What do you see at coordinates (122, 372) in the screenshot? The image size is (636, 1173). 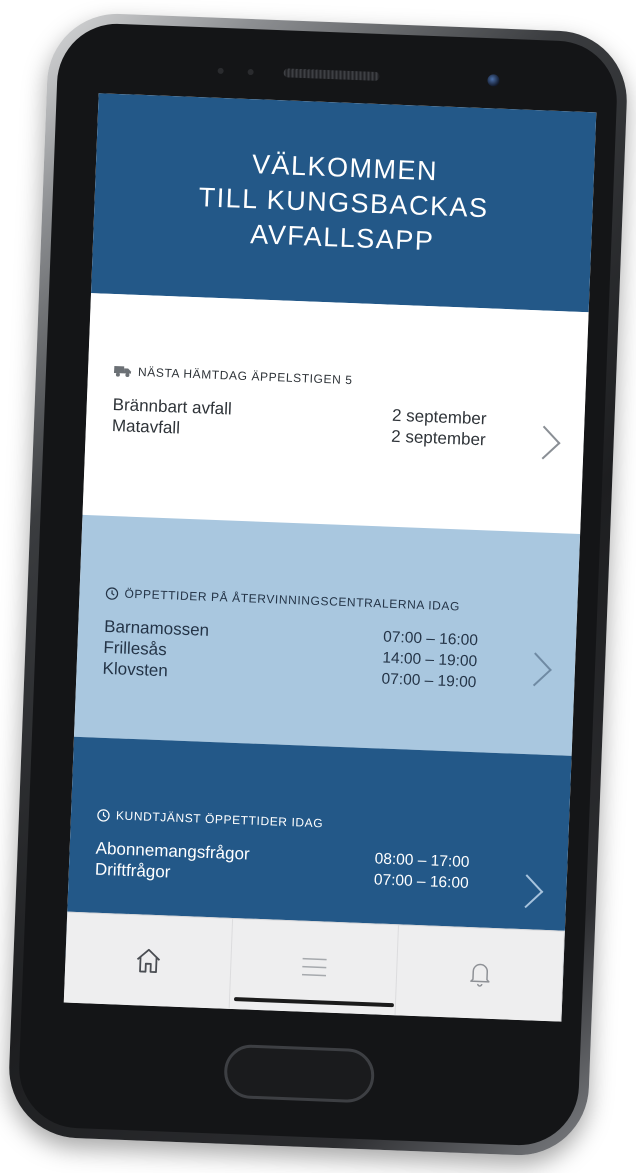 I see `truck-icon` at bounding box center [122, 372].